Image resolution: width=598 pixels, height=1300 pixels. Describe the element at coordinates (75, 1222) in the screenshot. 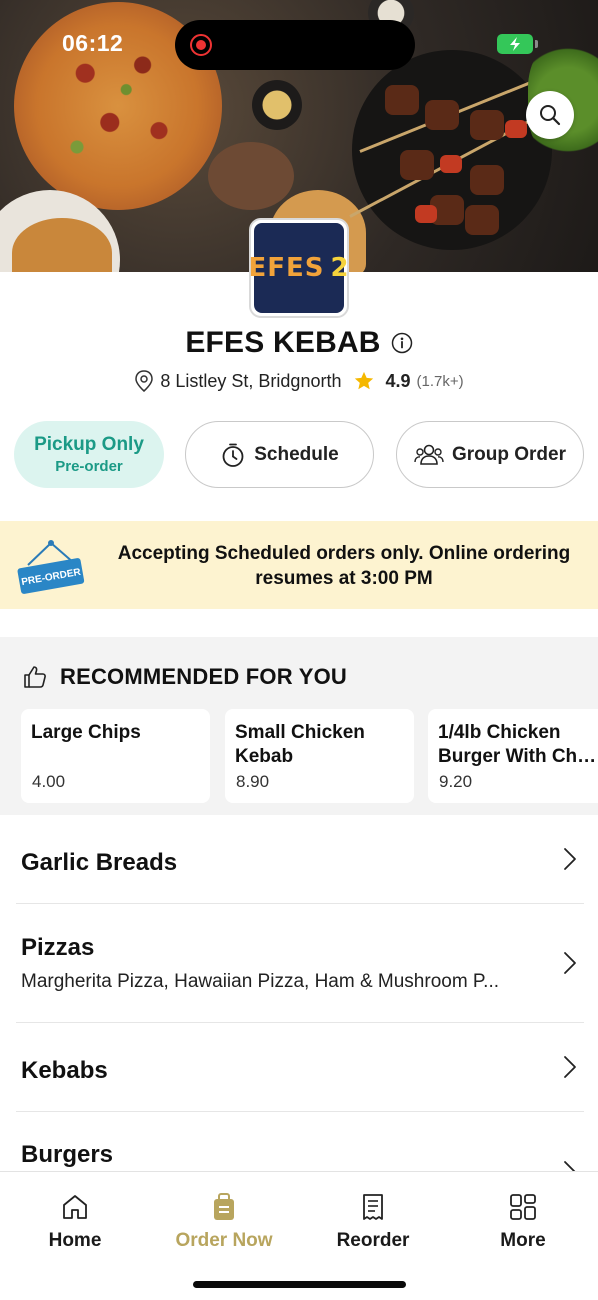

I see `tab-home: Home` at that location.